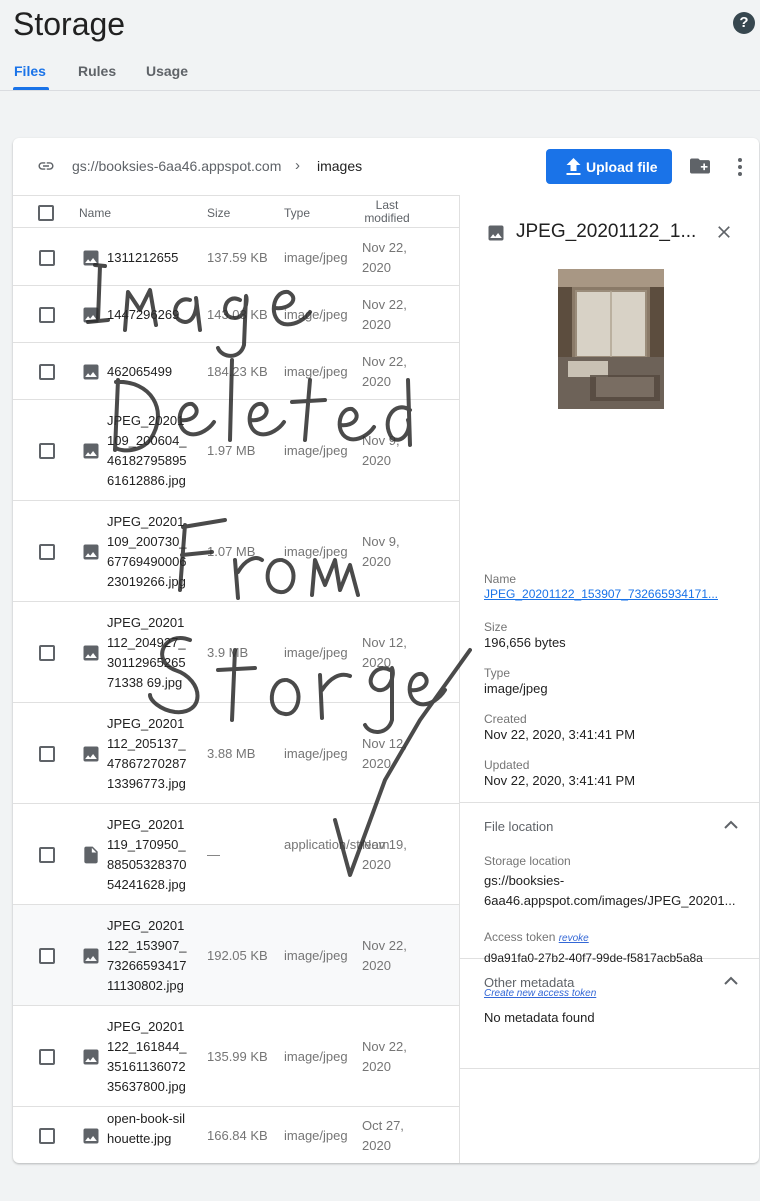 This screenshot has width=760, height=1201. I want to click on column-type-header: Type, so click(297, 213).